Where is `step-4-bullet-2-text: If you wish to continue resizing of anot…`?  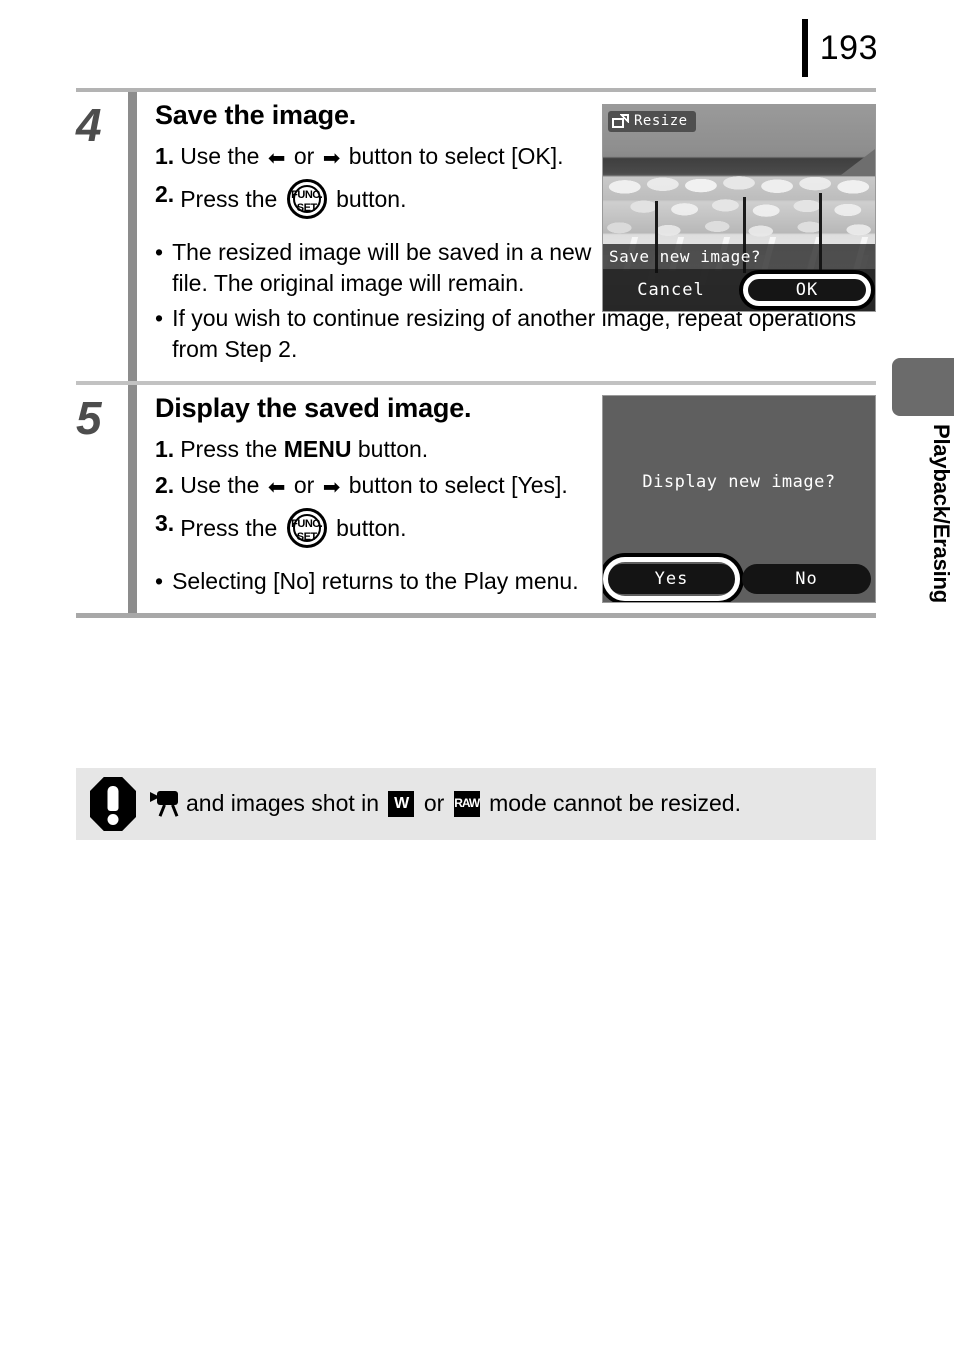 step-4-bullet-2-text: If you wish to continue resizing of anot… is located at coordinates (514, 333).